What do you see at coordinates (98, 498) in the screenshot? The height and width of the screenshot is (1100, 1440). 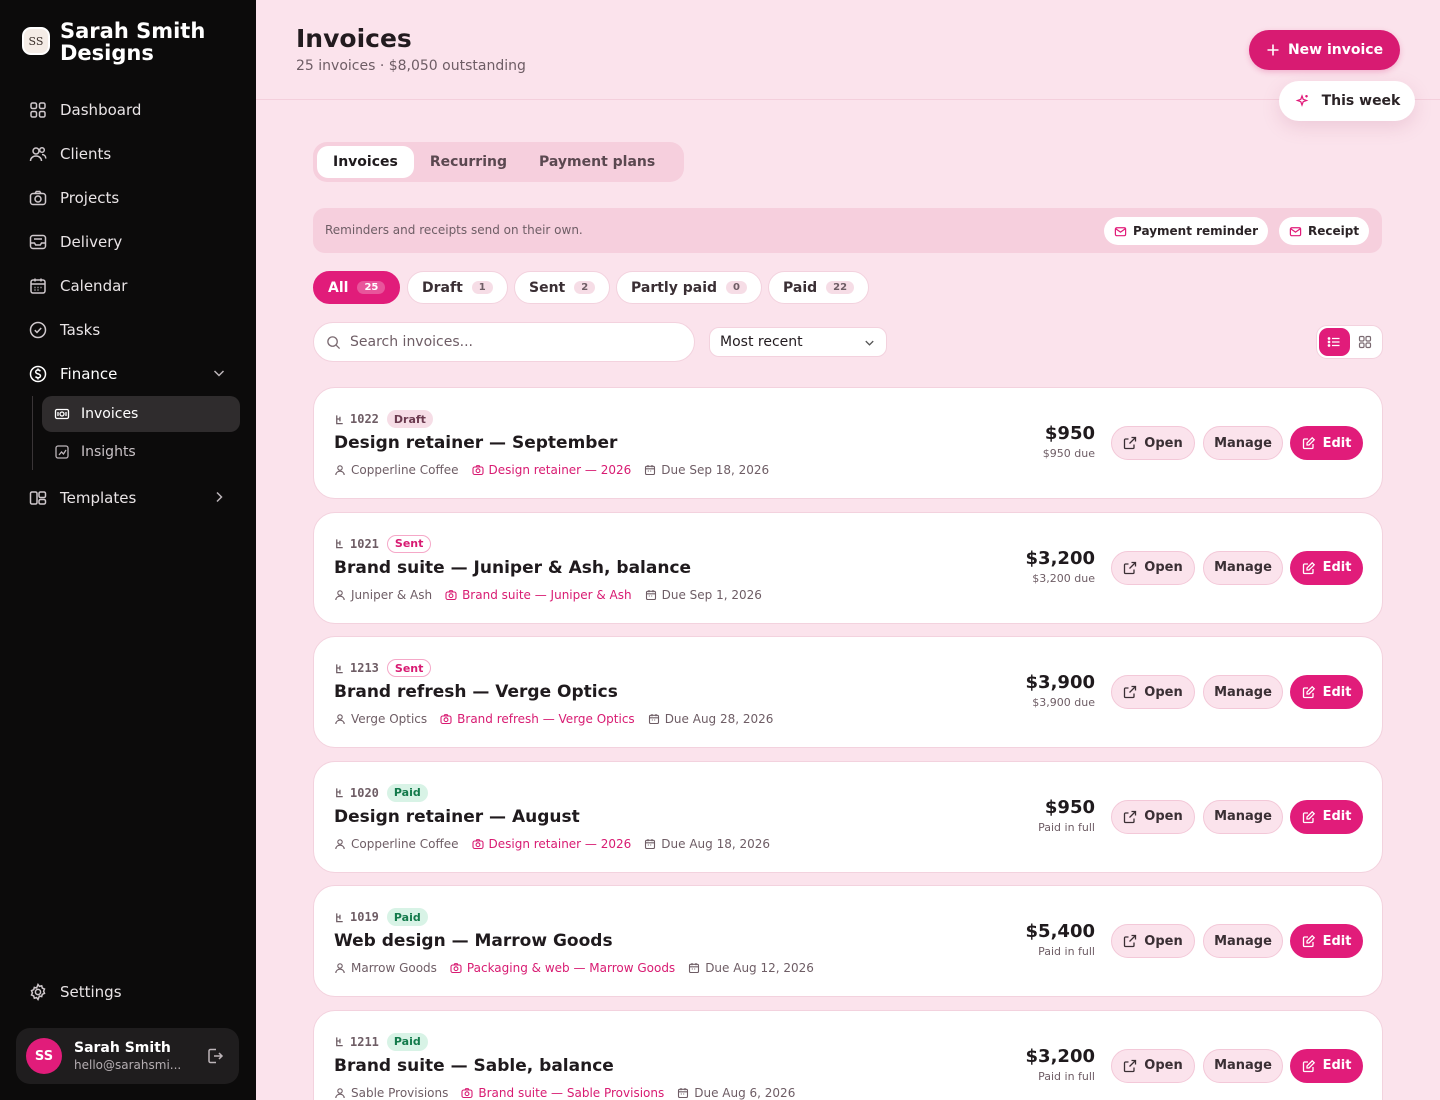 I see `sidebar-item-label: Templates` at bounding box center [98, 498].